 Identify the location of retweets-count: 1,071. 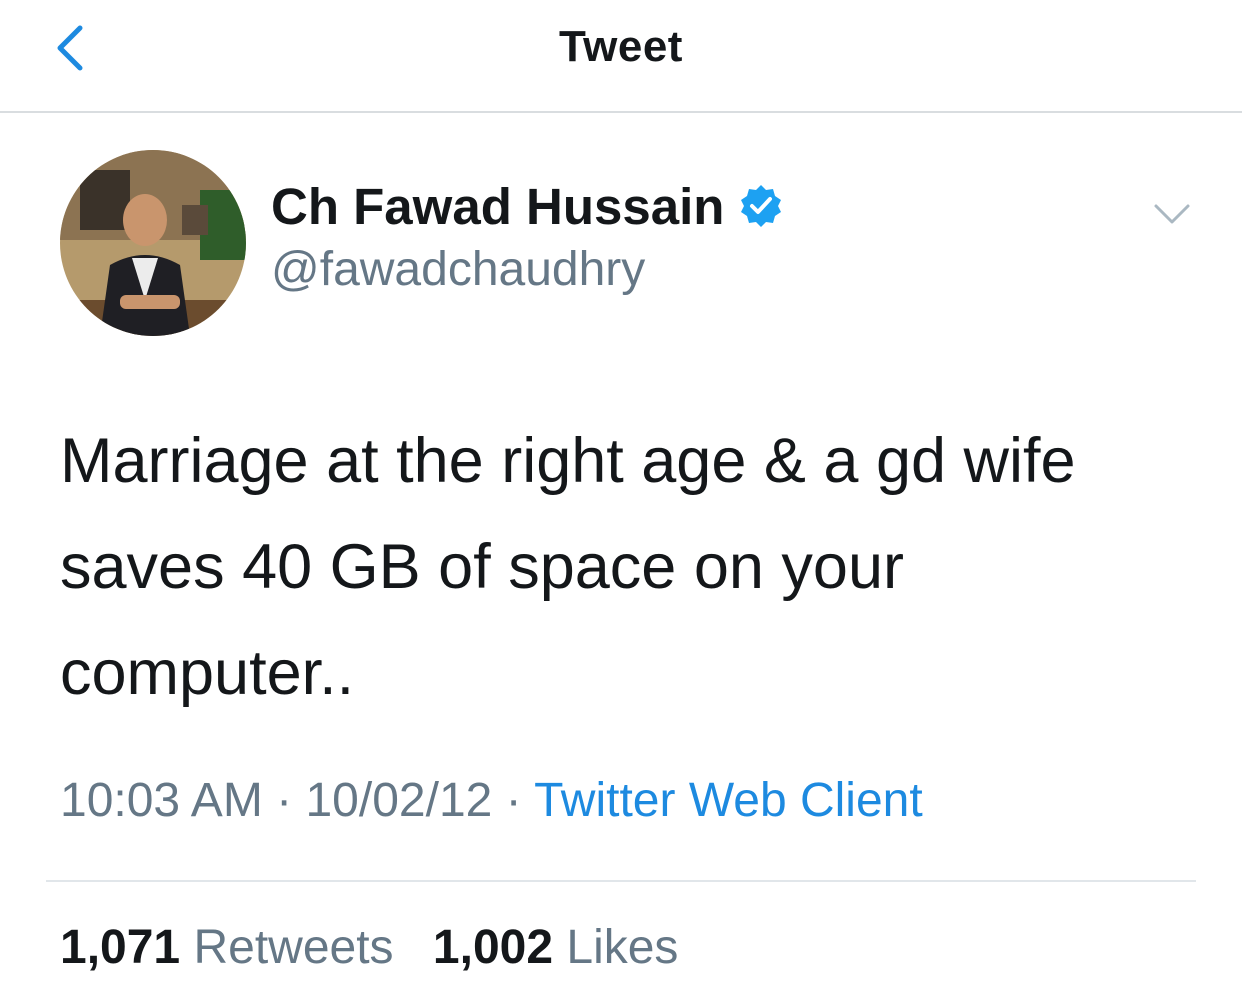
(120, 947).